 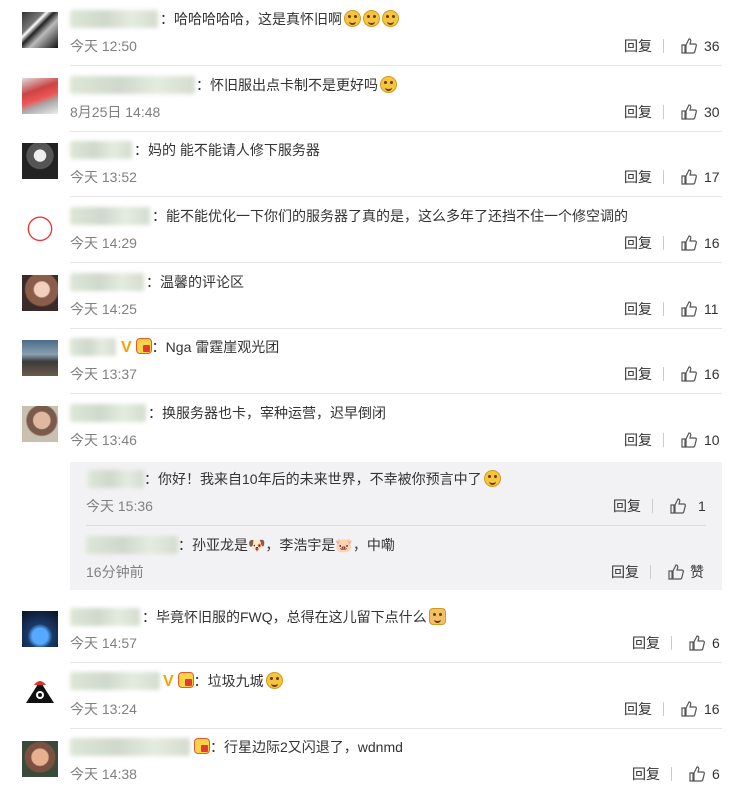 I want to click on comment-text-content: ：Nga 雷霆崖观光团, so click(x=215, y=347).